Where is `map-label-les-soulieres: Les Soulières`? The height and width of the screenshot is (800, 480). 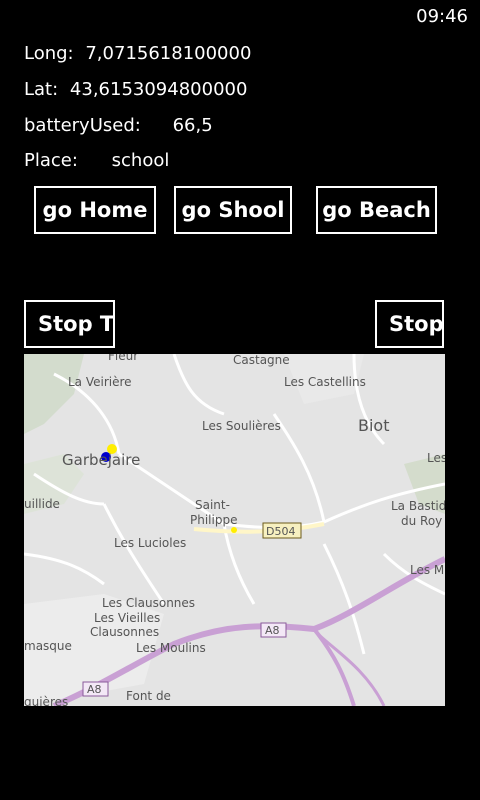
map-label-les-soulieres: Les Soulières is located at coordinates (241, 426).